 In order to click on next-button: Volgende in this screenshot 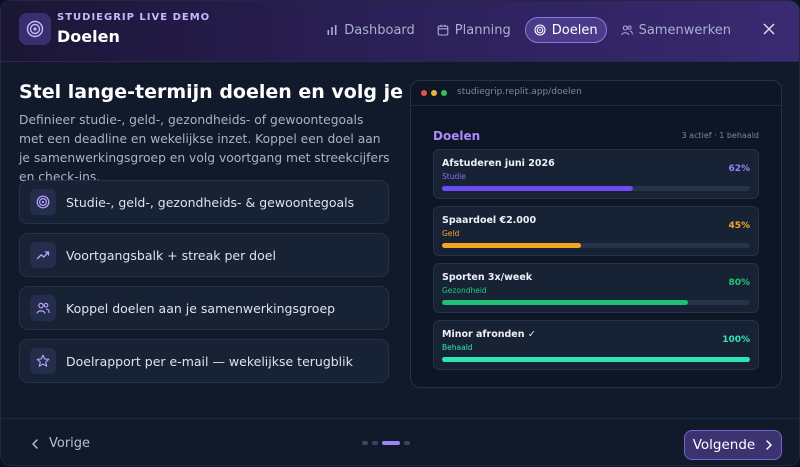, I will do `click(733, 445)`.